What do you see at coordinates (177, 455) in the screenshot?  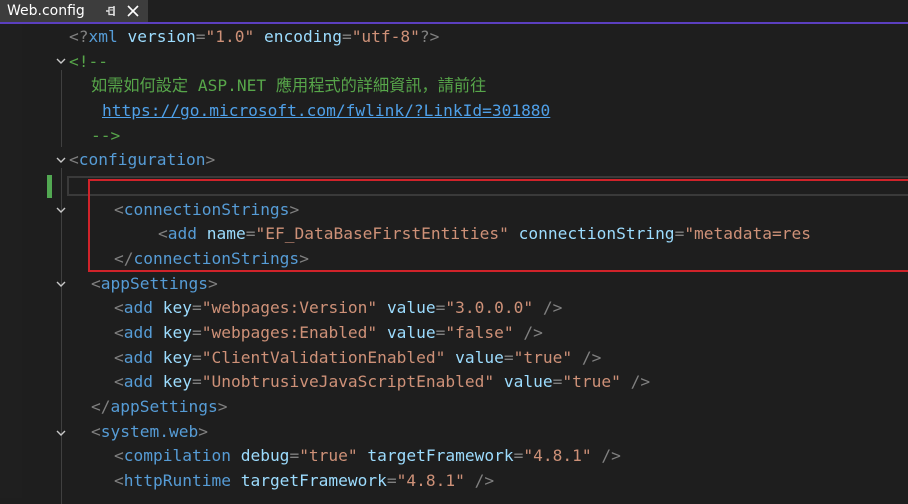 I see `code-token: compilation` at bounding box center [177, 455].